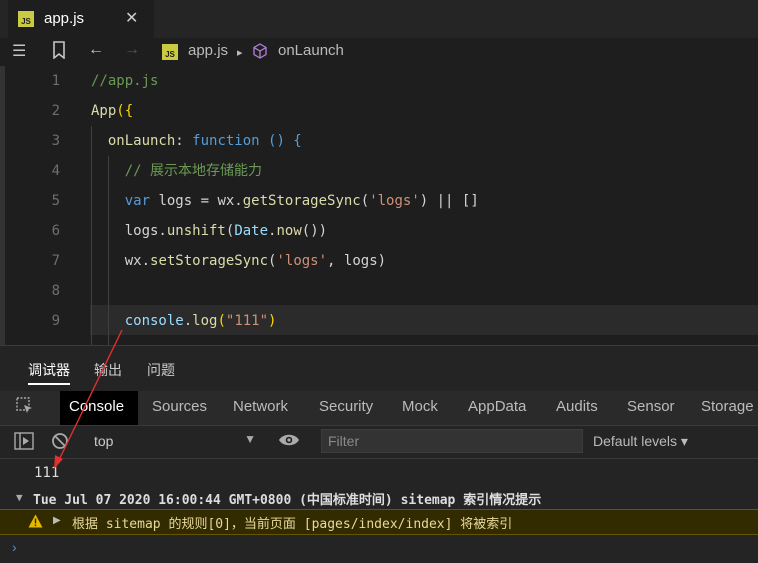 The height and width of the screenshot is (563, 758). Describe the element at coordinates (196, 201) in the screenshot. I see `code-token: logs = wx.` at that location.